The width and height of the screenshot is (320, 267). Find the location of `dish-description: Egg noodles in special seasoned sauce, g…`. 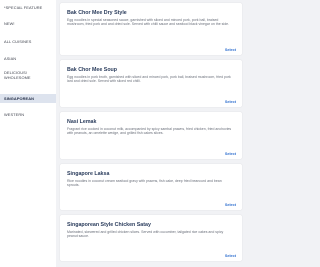

dish-description: Egg noodles in special seasoned sauce, g… is located at coordinates (148, 22).